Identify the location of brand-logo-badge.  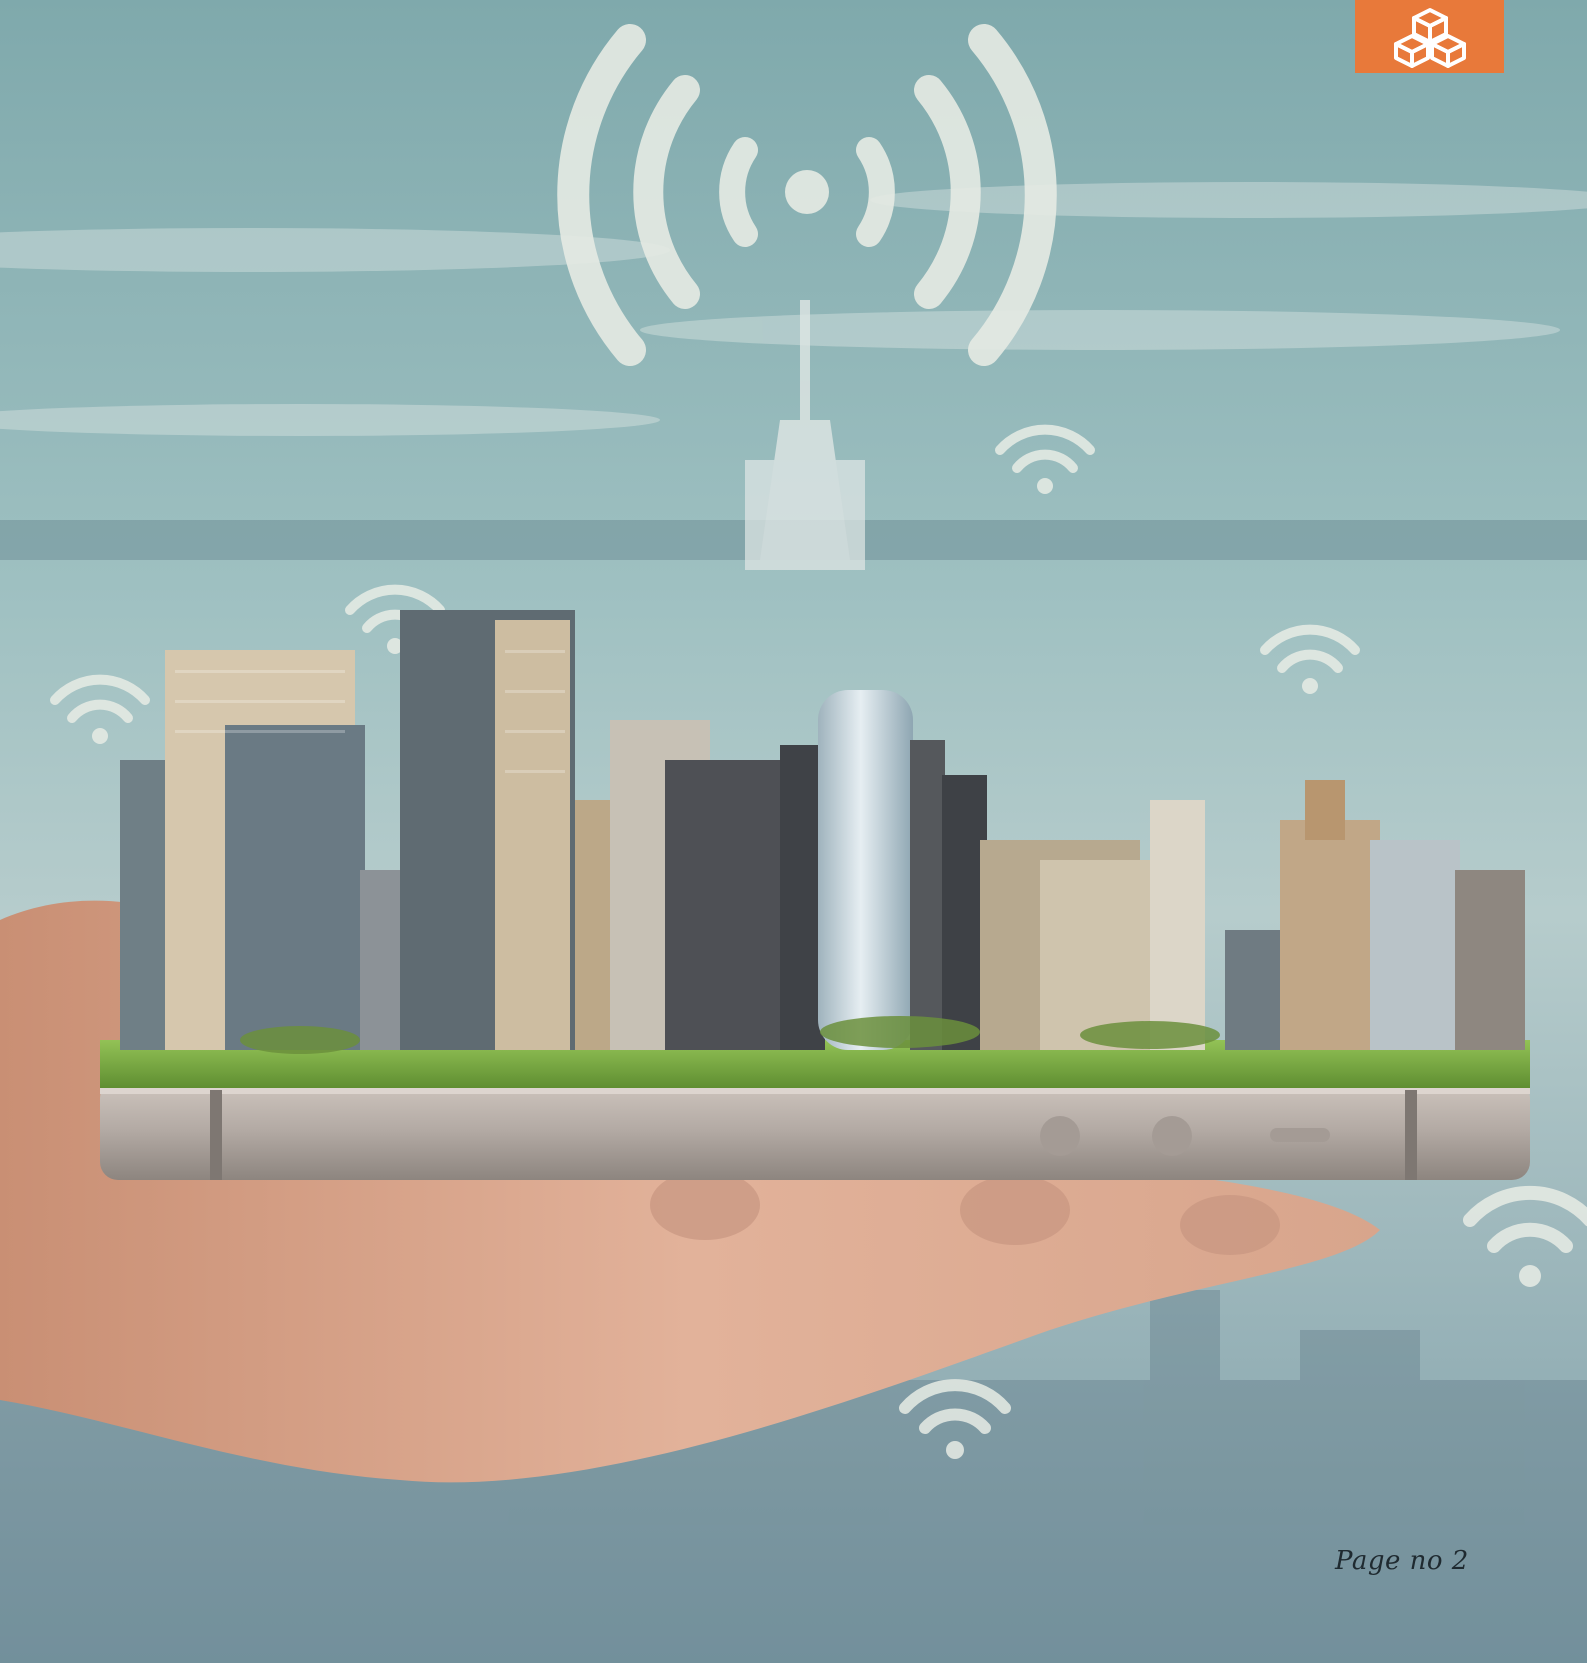
(1429, 36).